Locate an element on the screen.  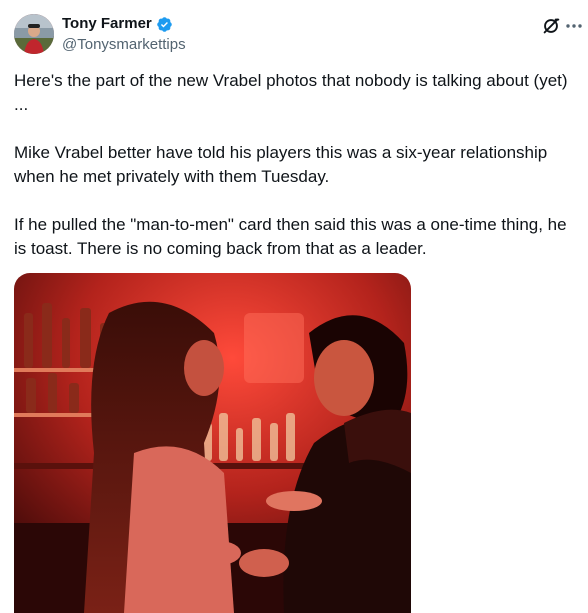
grok-icon is located at coordinates (551, 26).